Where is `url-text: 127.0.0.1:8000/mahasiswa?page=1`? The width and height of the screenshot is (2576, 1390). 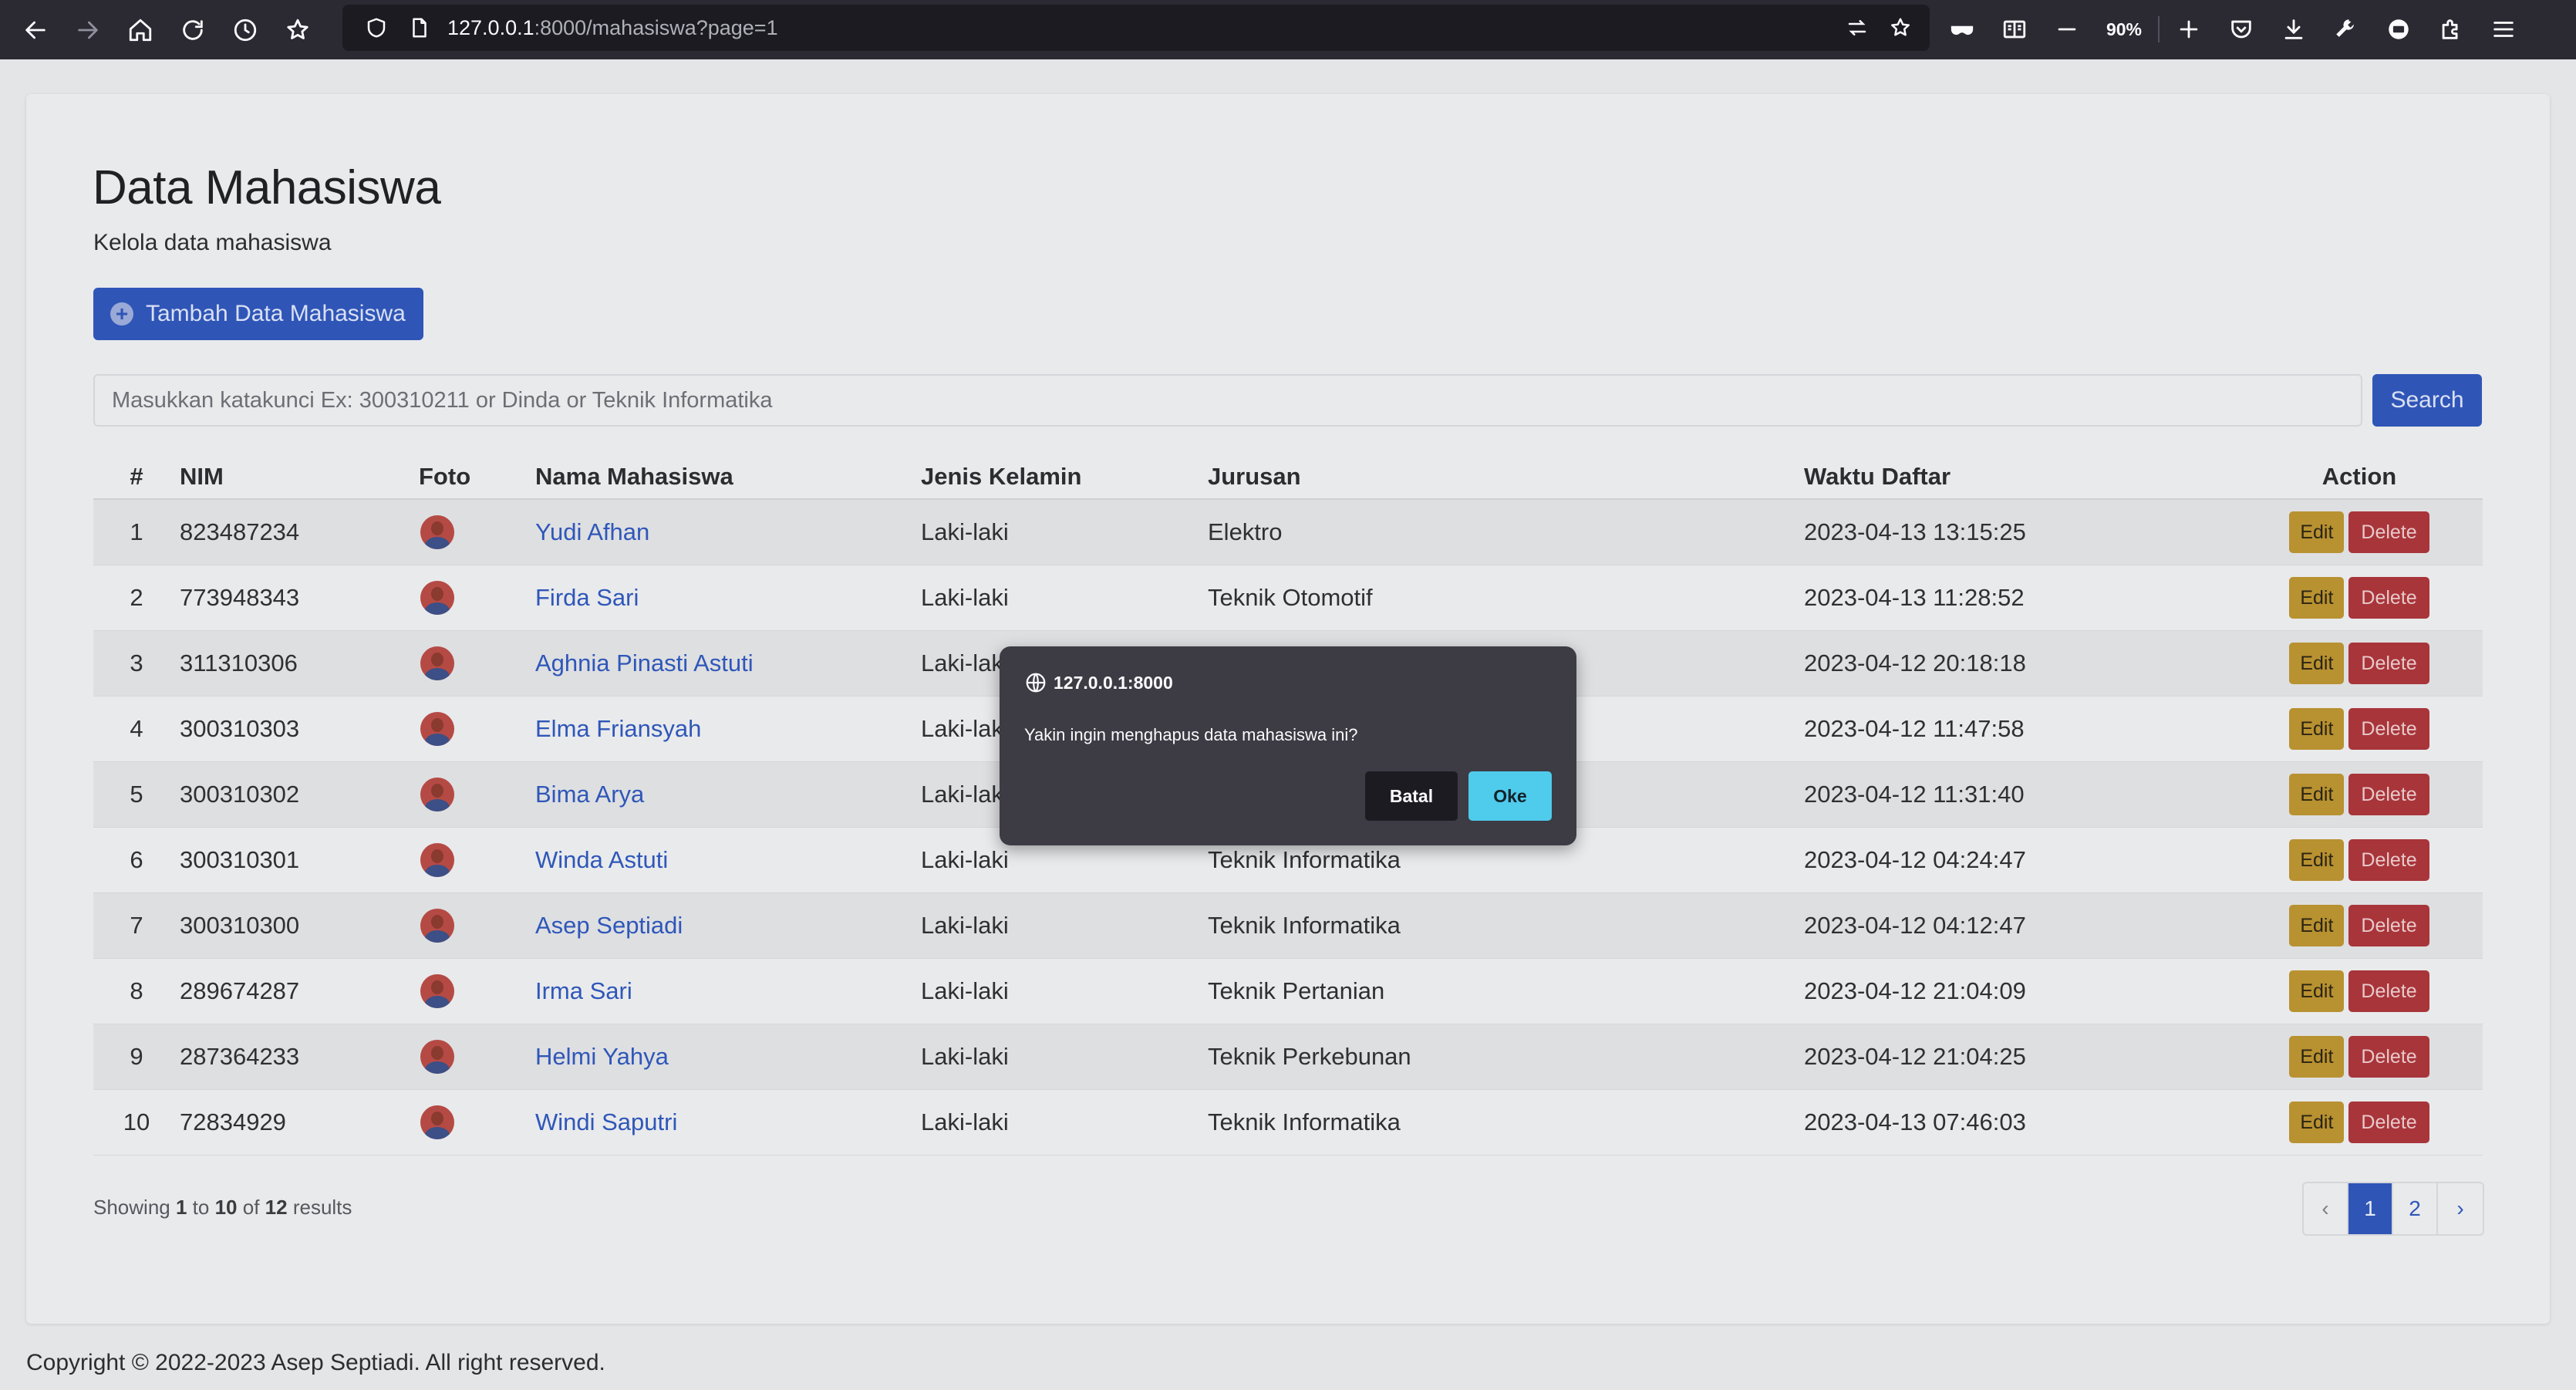 url-text: 127.0.0.1:8000/mahasiswa?page=1 is located at coordinates (612, 28).